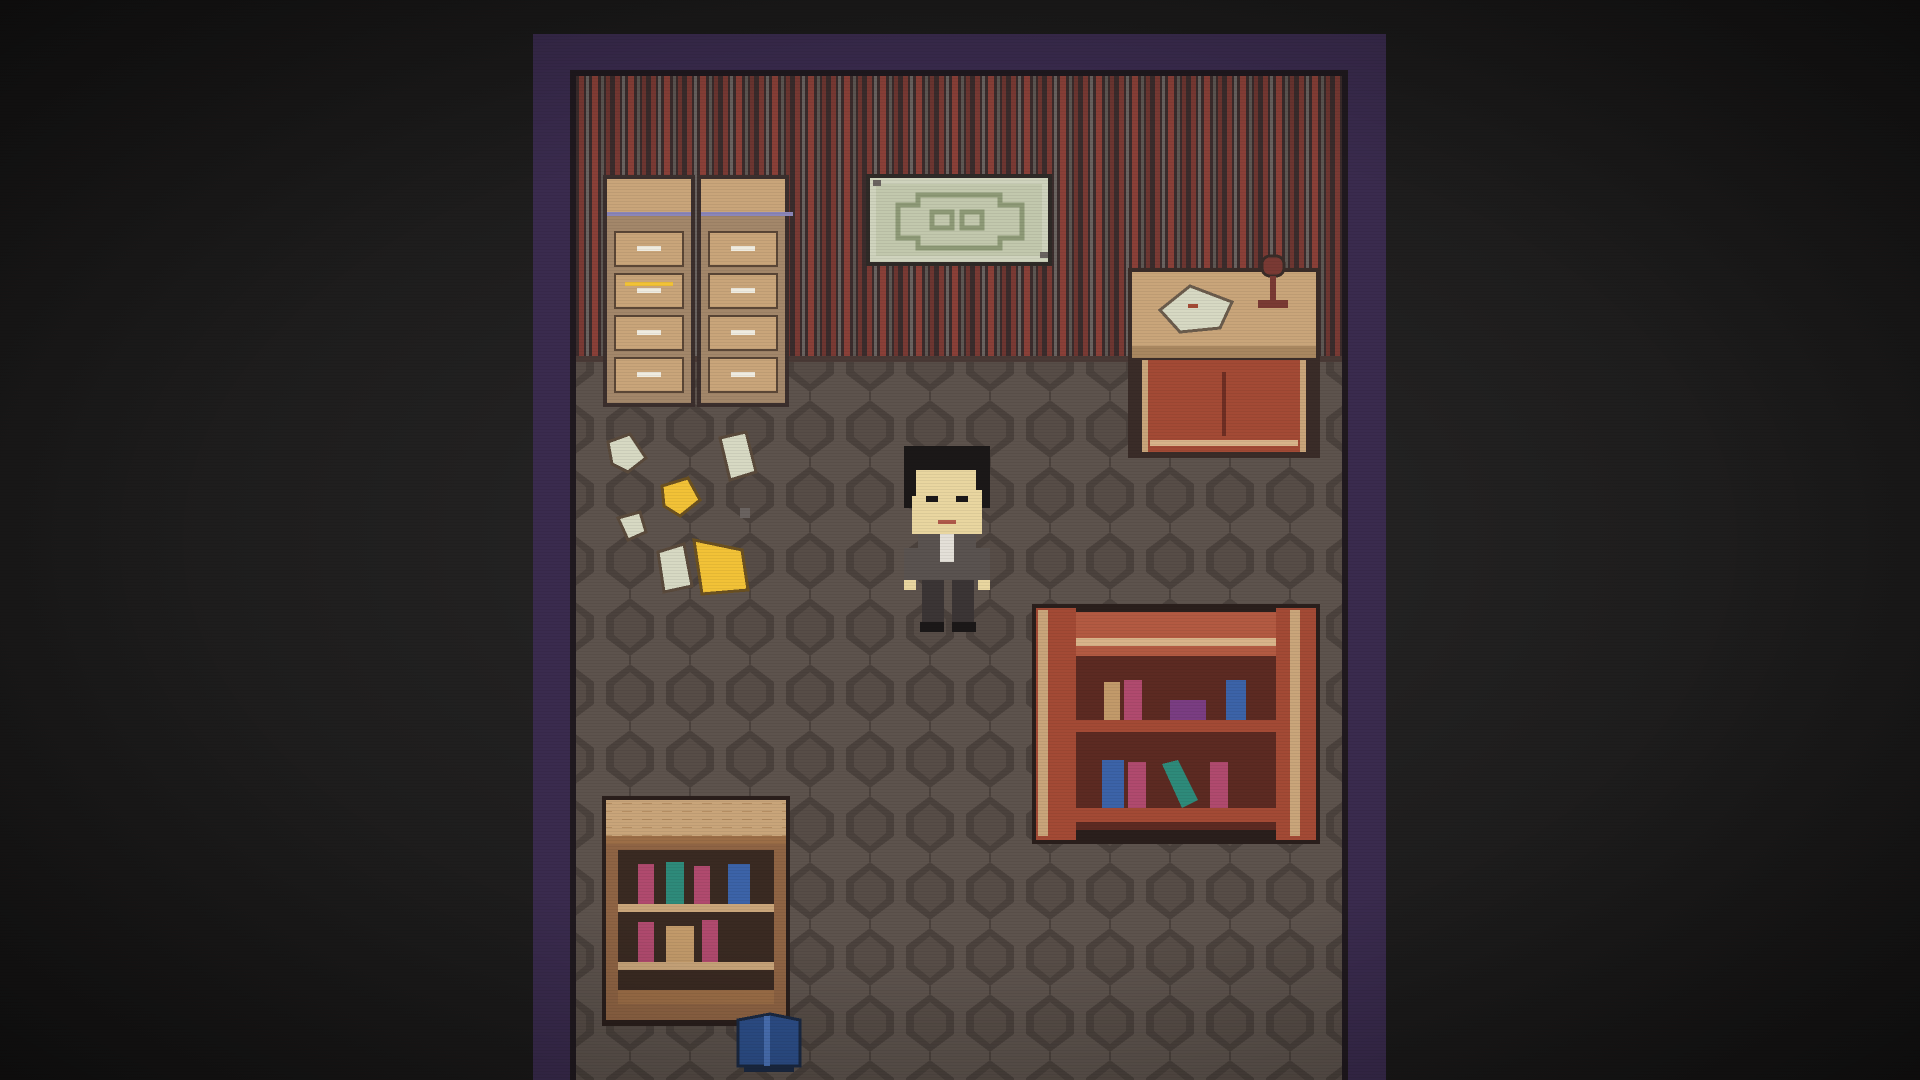 The height and width of the screenshot is (1080, 1920). What do you see at coordinates (1224, 356) in the screenshot?
I see `desk-with-lamp` at bounding box center [1224, 356].